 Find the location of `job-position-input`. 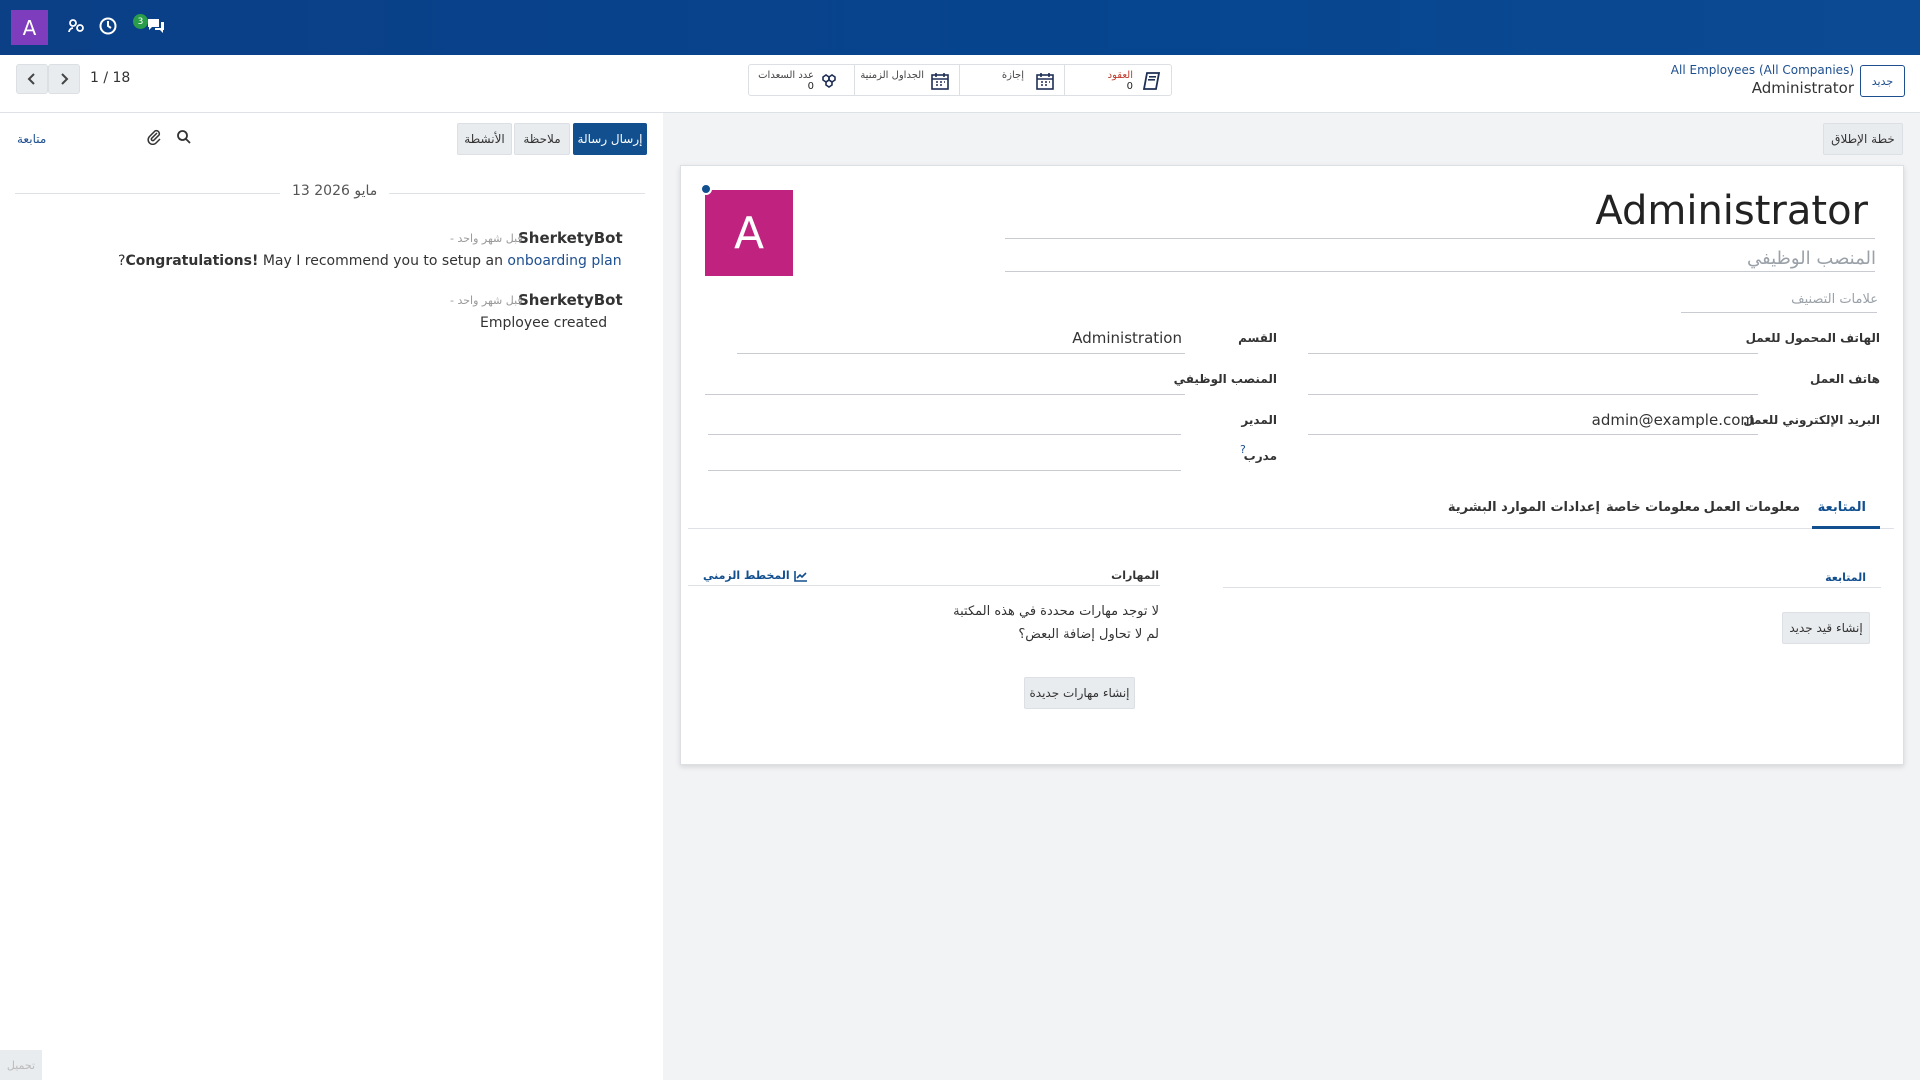

job-position-input is located at coordinates (945, 394).